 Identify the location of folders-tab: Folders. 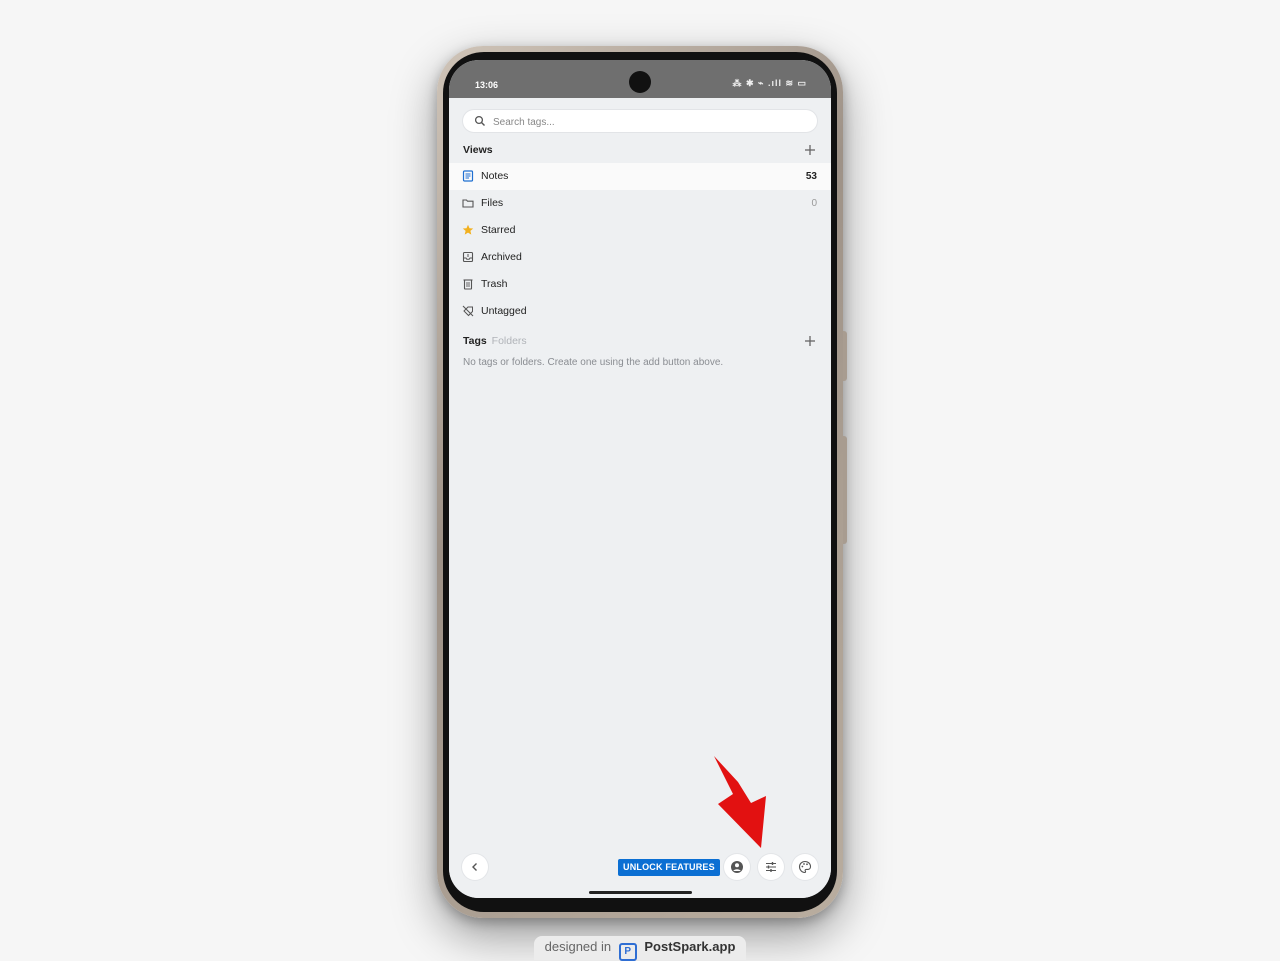
(509, 341).